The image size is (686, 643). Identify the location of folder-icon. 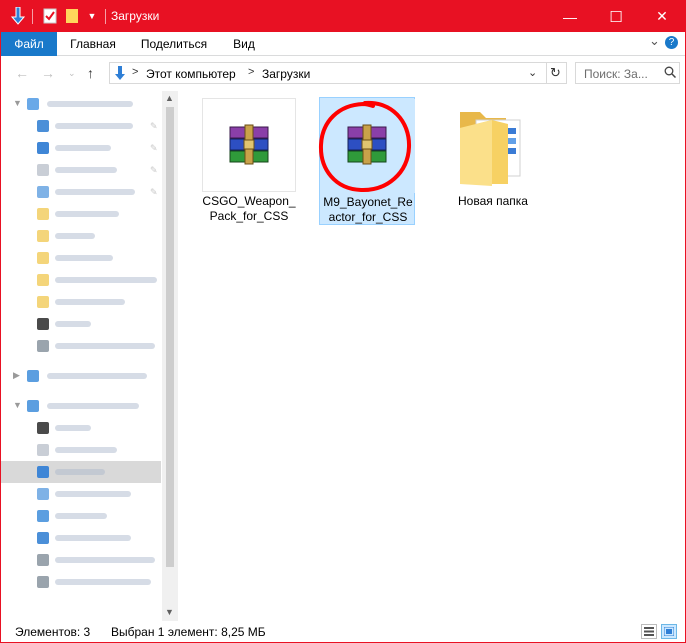
(43, 280).